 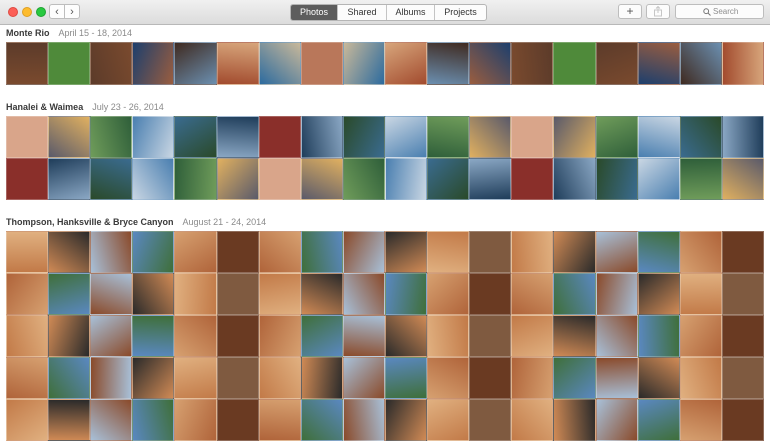 What do you see at coordinates (719, 11) in the screenshot?
I see `search-field: Search` at bounding box center [719, 11].